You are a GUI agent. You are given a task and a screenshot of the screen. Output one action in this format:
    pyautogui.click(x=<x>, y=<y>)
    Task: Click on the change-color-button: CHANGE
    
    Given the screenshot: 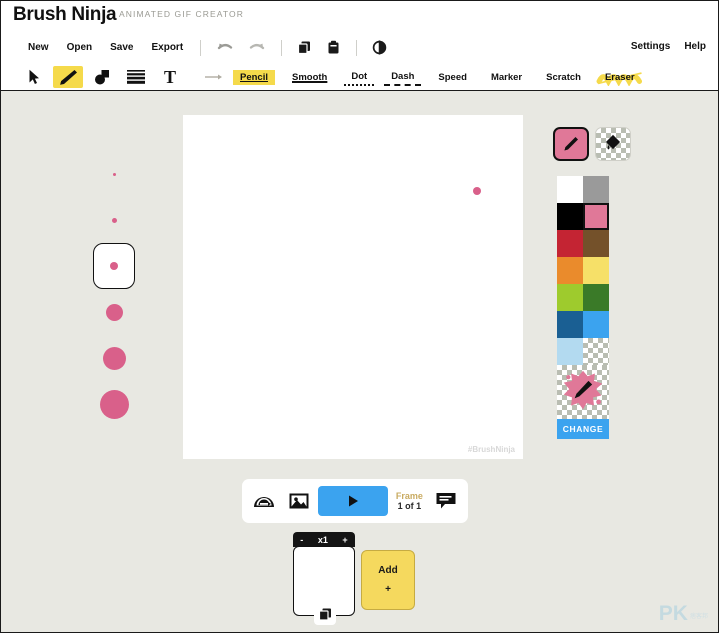 What is the action you would take?
    pyautogui.click(x=583, y=429)
    